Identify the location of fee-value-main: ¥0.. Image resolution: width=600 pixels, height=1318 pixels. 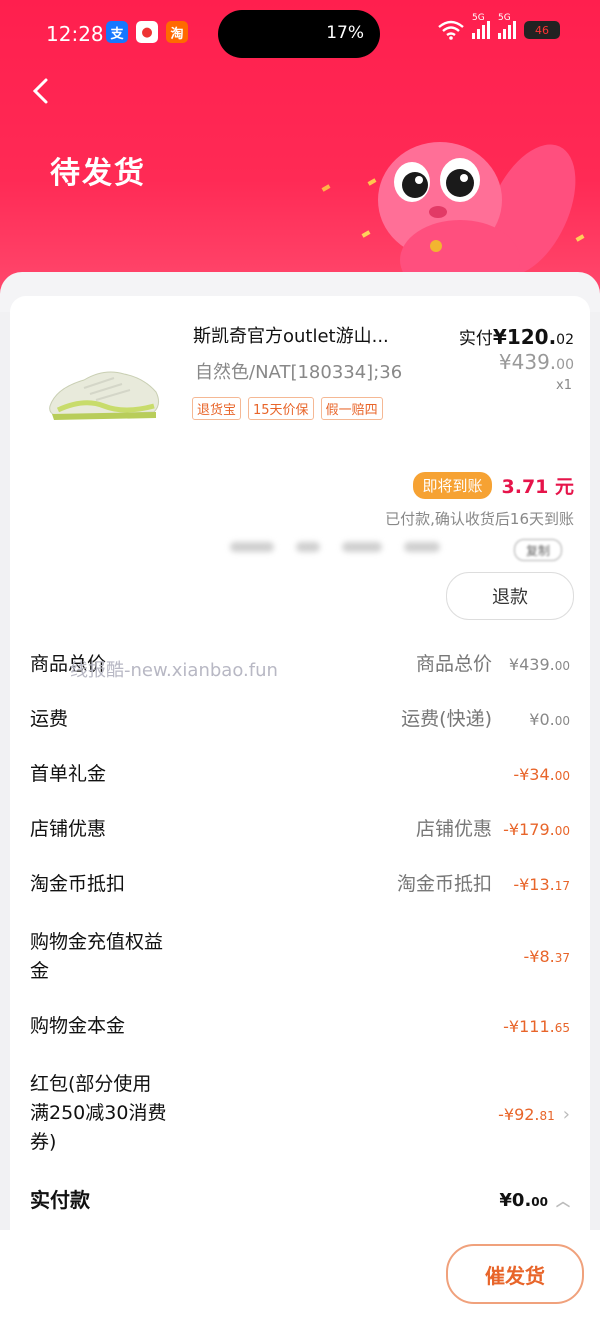
(542, 719).